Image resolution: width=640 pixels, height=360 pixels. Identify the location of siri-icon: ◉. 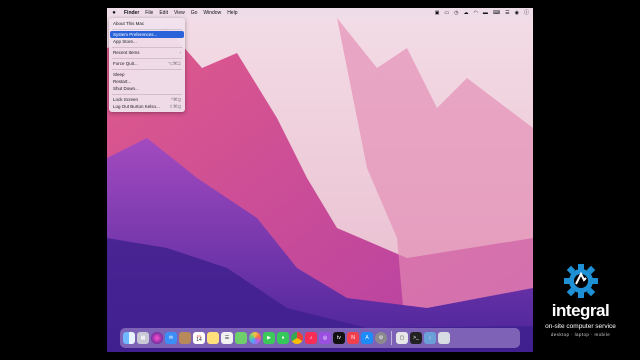
(517, 13).